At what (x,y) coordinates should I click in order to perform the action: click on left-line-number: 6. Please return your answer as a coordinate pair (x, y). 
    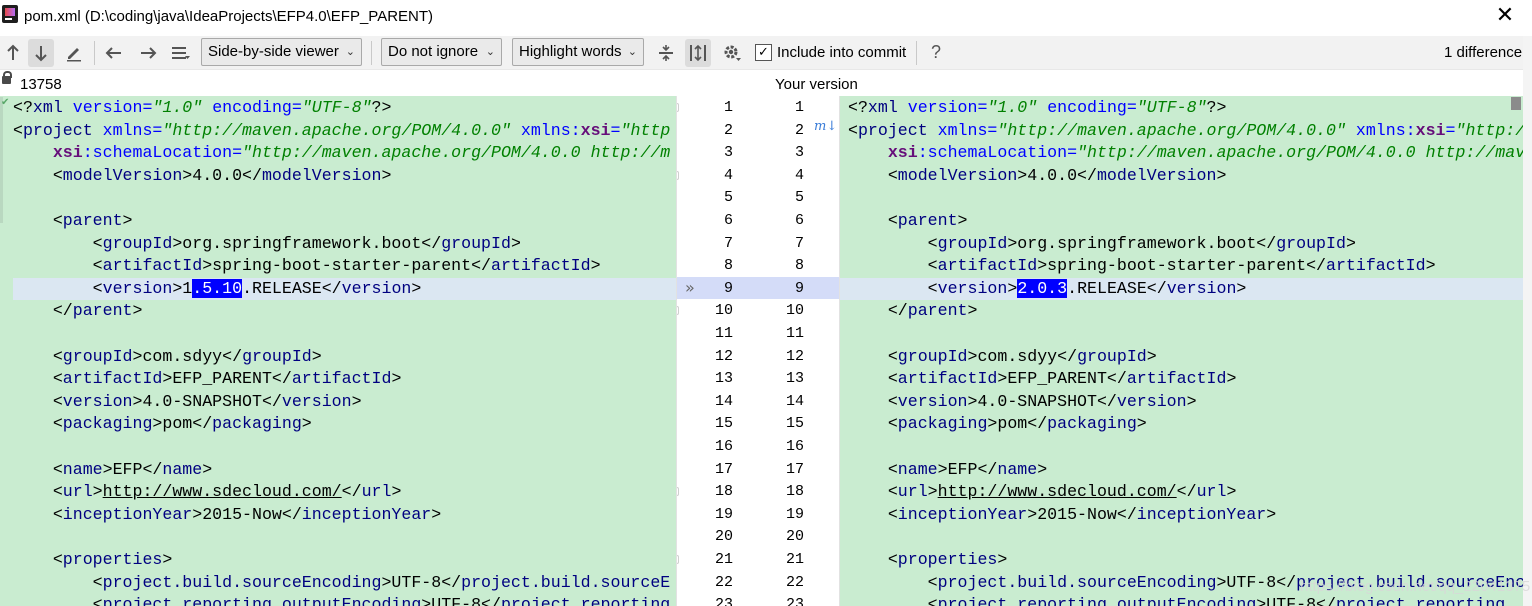
    Looking at the image, I should click on (728, 220).